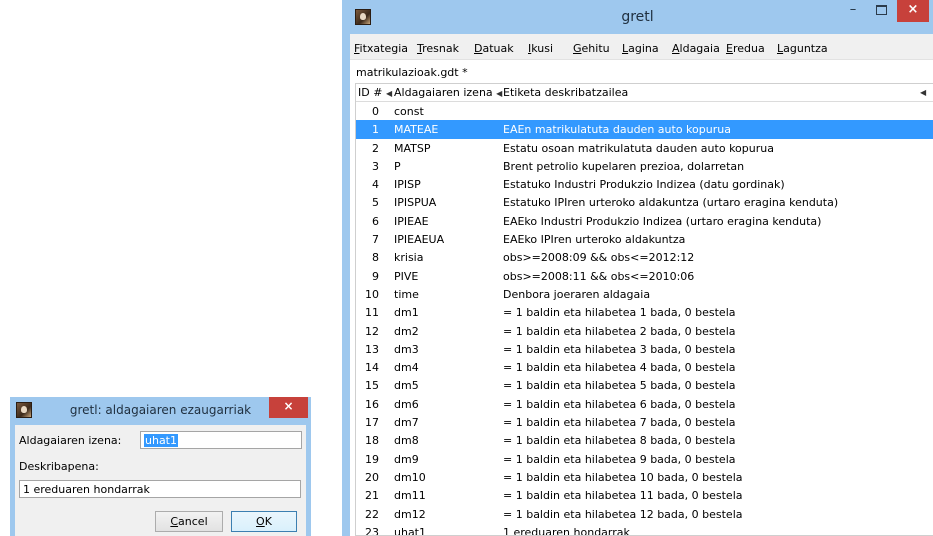 This screenshot has width=933, height=536. Describe the element at coordinates (644, 294) in the screenshot. I see `table-row: 10 time Denbora joeraren aldagaia` at that location.